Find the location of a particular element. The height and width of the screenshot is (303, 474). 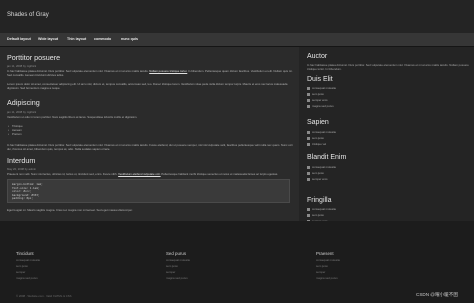

list-item: Pretium is located at coordinates (15, 134).